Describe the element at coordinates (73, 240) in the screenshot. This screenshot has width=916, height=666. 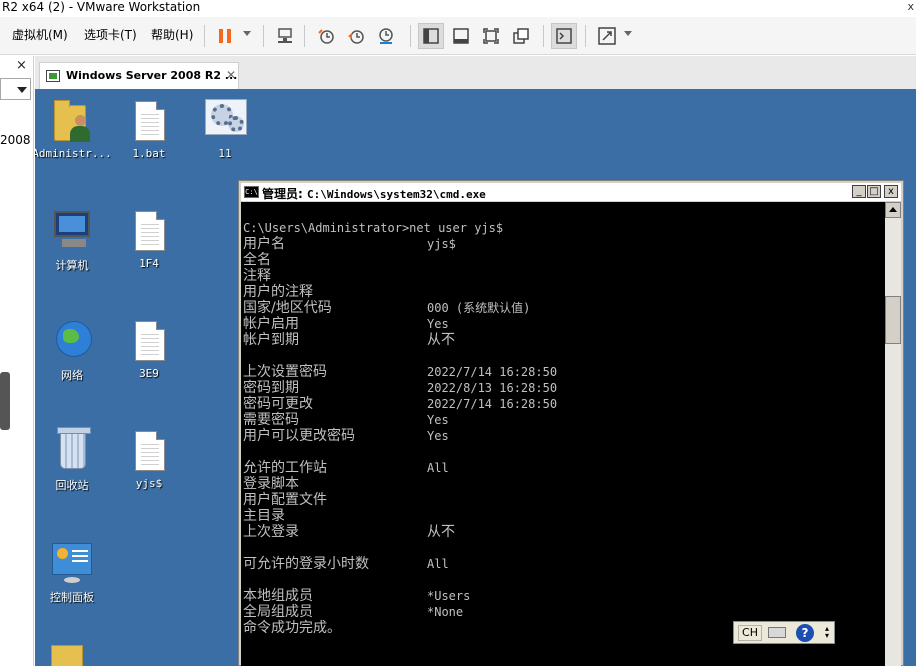
I see `desktop-icon-computer: 计算机` at that location.